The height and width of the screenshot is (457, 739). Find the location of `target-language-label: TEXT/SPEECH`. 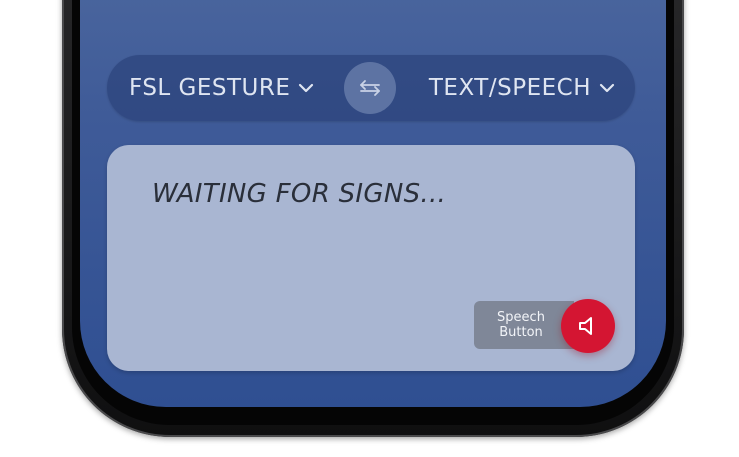

target-language-label: TEXT/SPEECH is located at coordinates (509, 88).